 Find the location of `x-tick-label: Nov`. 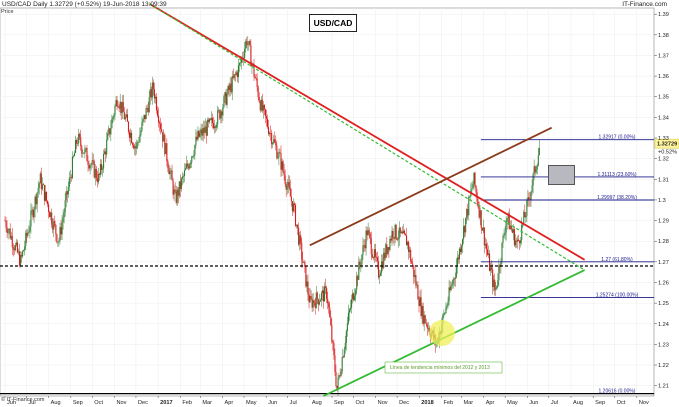

x-tick-label: Nov is located at coordinates (644, 403).